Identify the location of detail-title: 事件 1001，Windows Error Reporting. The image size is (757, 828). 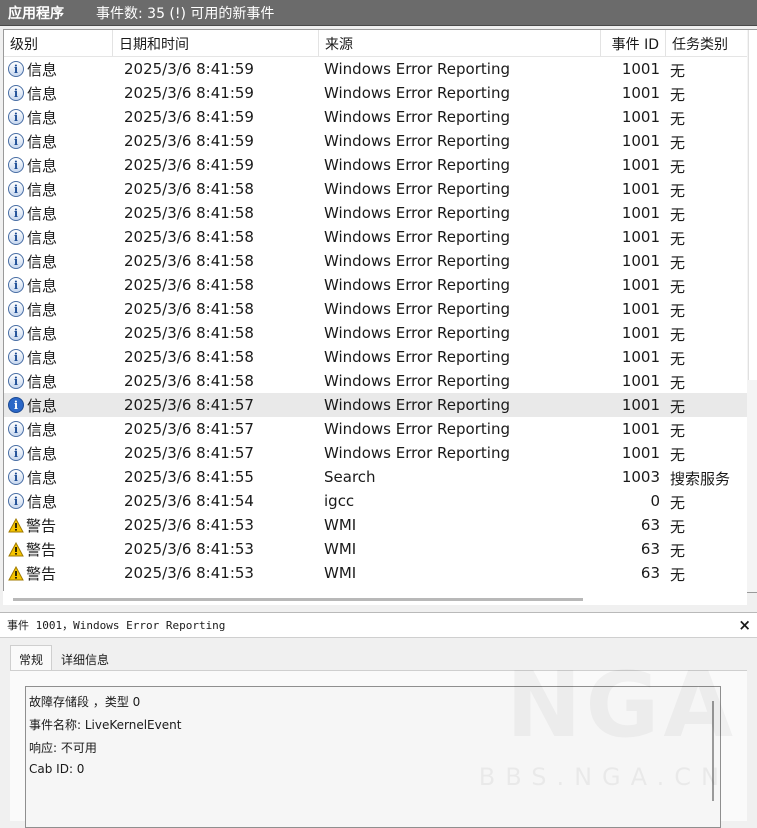
(116, 625).